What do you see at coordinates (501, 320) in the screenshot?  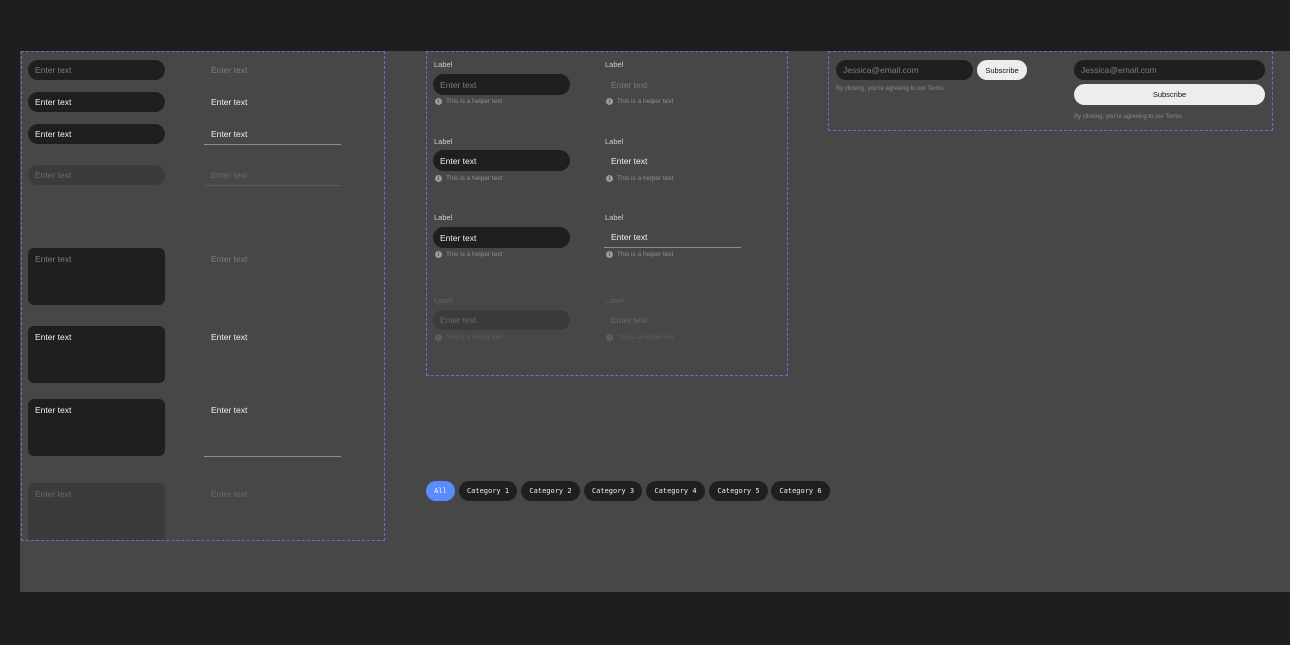 I see `labeled-pill-input-disabled: Enter text` at bounding box center [501, 320].